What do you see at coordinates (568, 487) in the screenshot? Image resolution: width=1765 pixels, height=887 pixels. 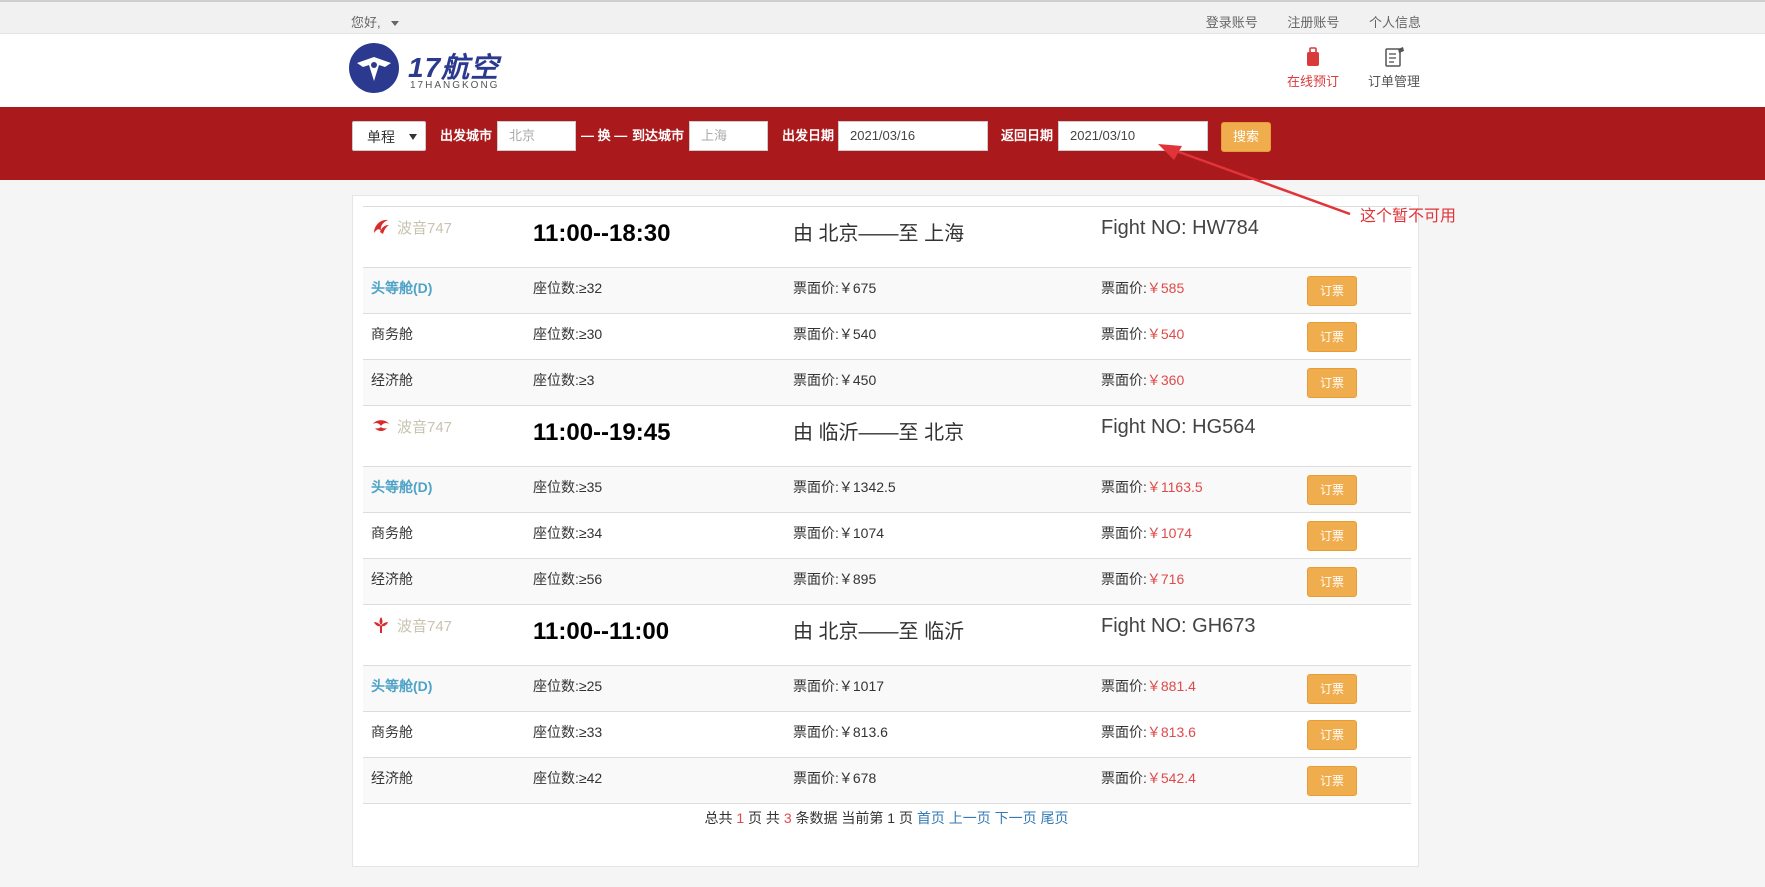 I see `seat-count: 座位数:≥35` at bounding box center [568, 487].